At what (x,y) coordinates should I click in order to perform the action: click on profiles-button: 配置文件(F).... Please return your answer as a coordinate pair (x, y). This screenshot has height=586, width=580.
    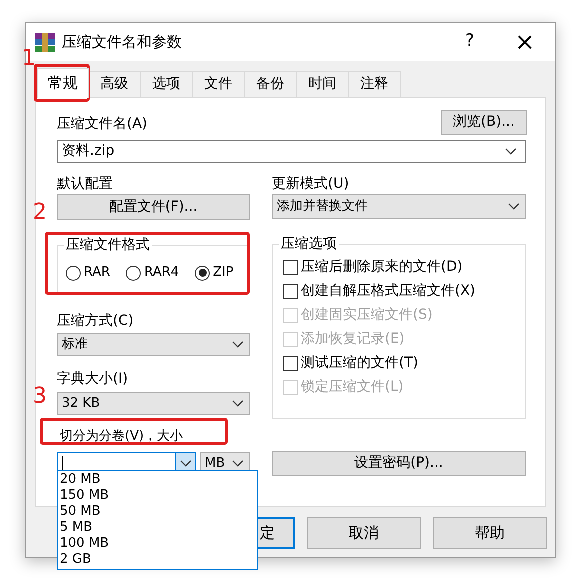
    Looking at the image, I should click on (153, 207).